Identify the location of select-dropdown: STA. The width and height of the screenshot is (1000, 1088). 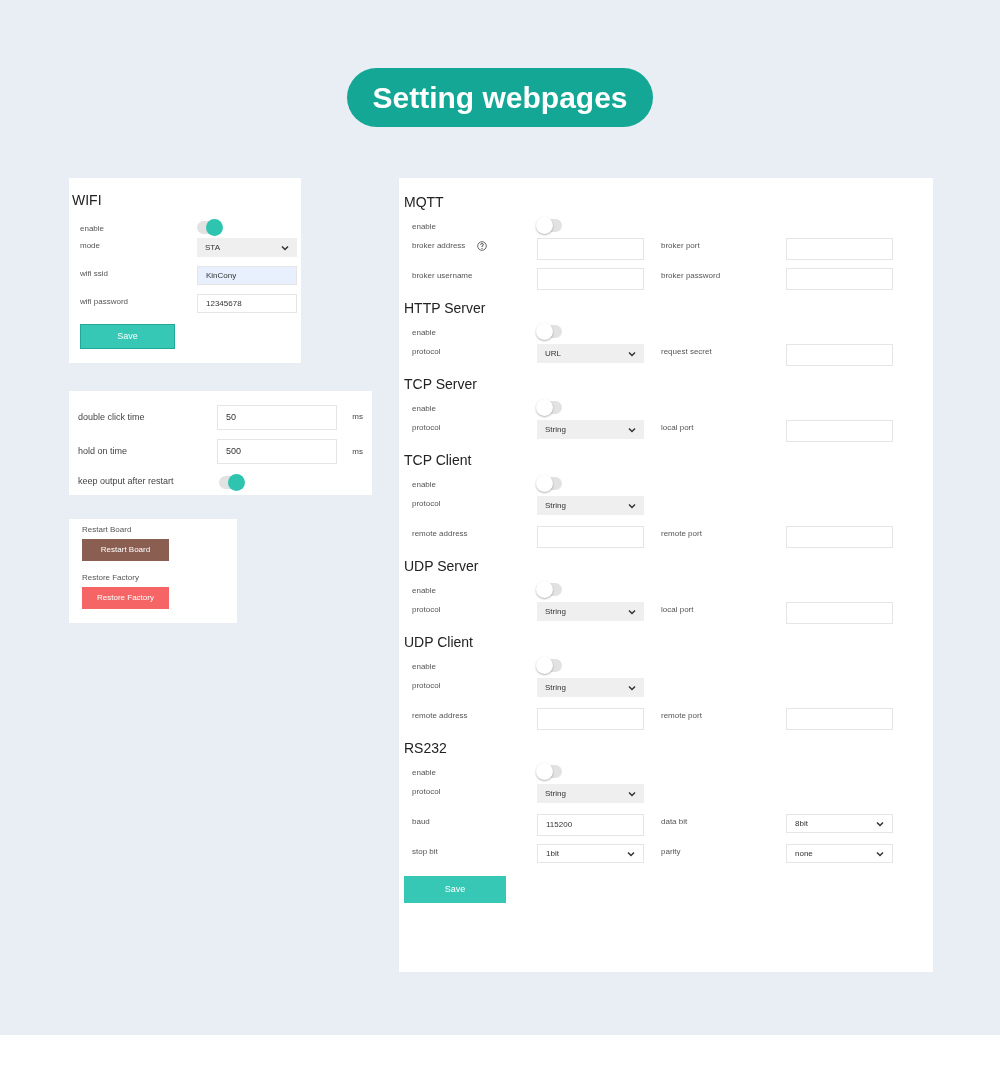
(247, 247).